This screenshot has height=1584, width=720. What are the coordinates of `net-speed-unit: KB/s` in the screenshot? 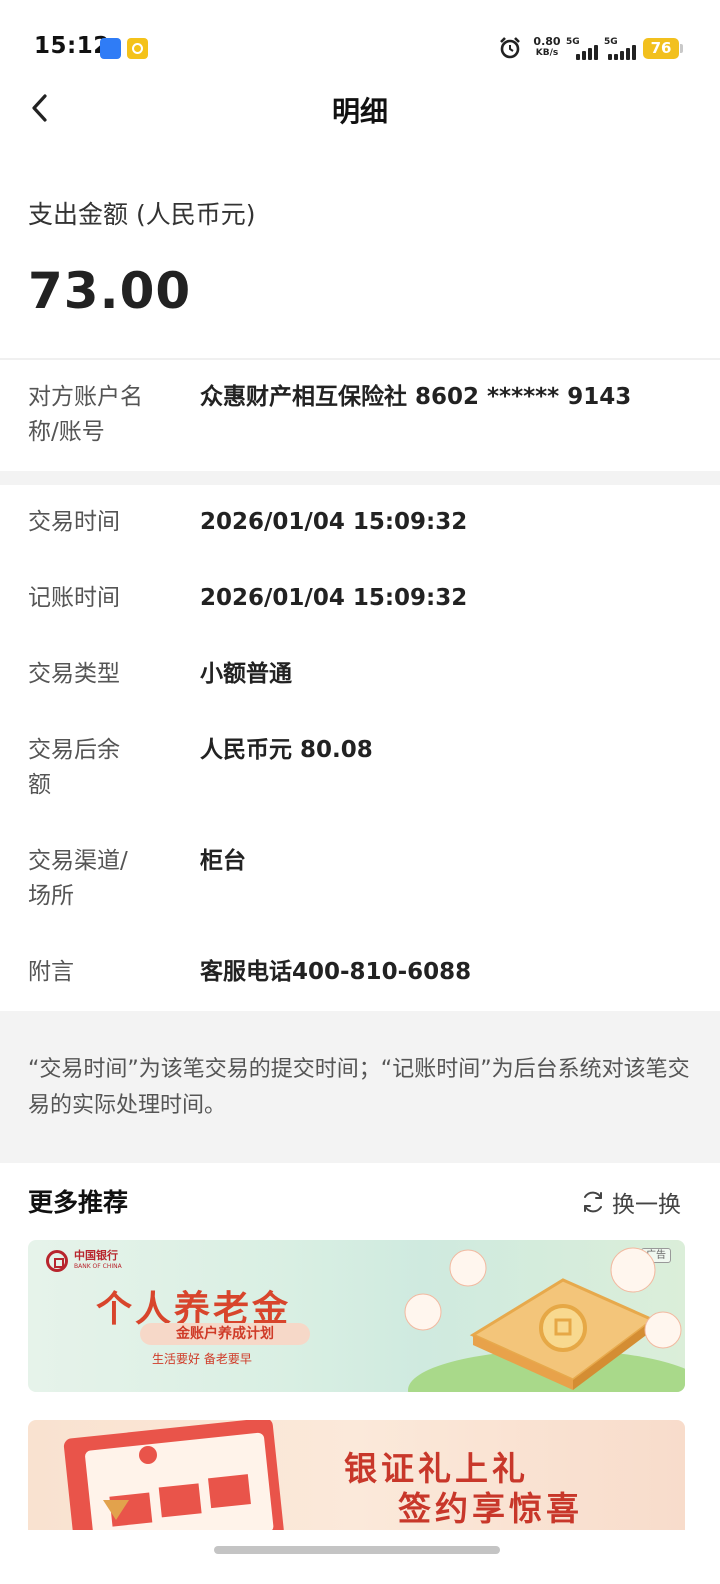 It's located at (547, 53).